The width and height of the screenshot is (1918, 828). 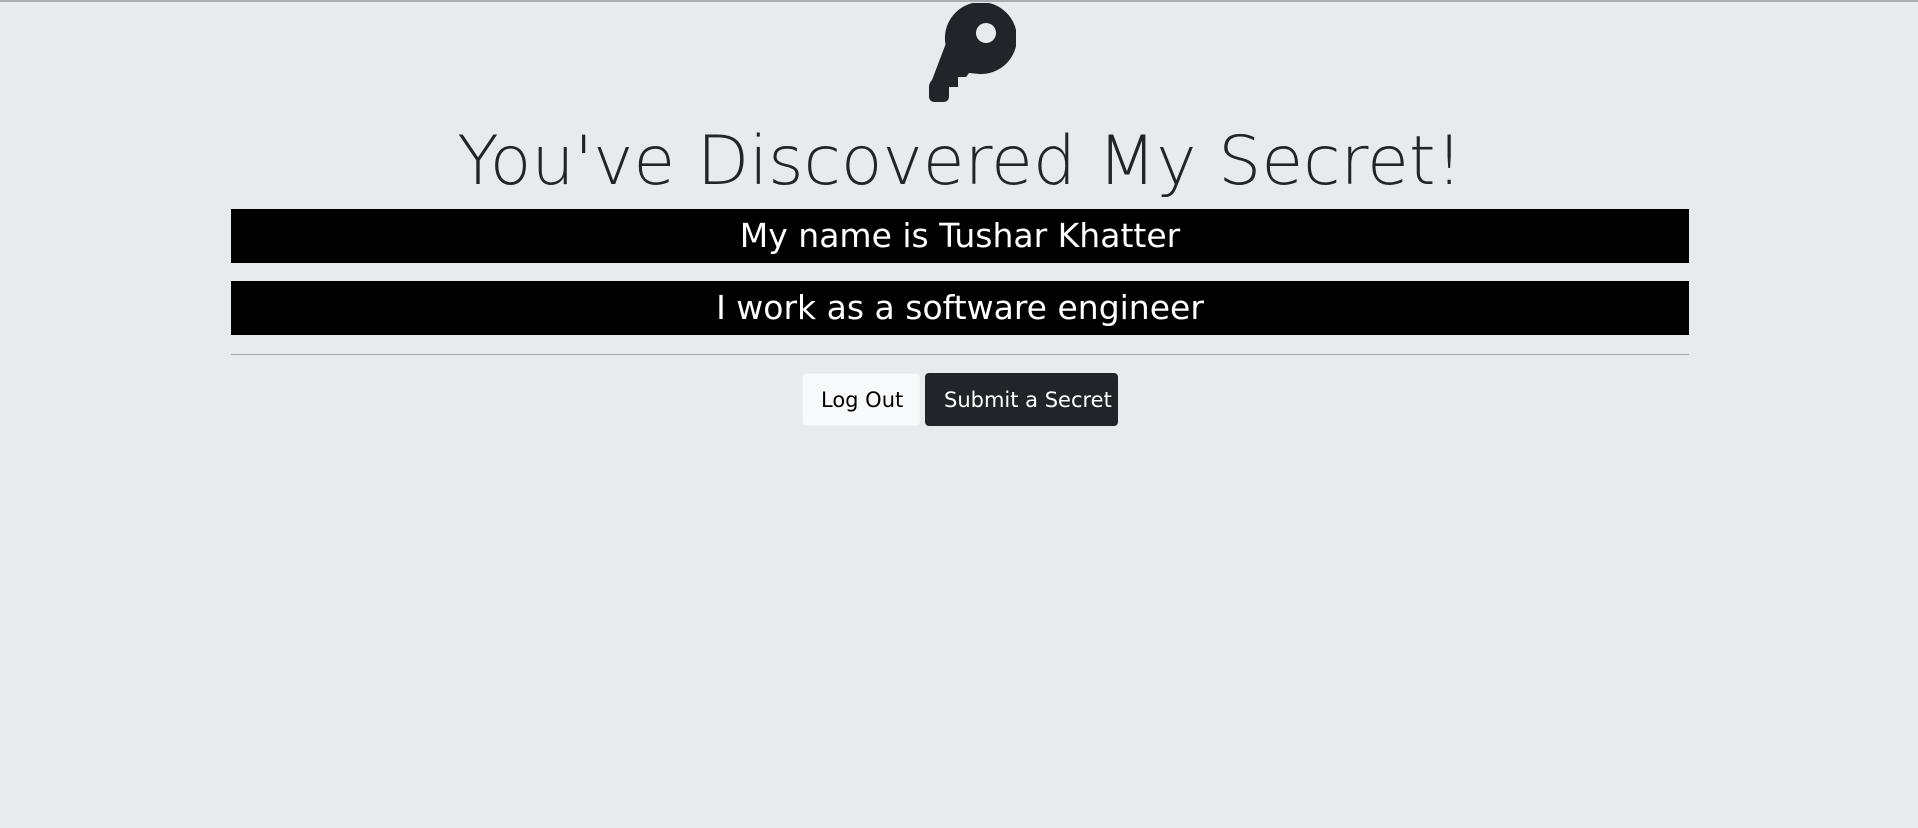 What do you see at coordinates (960, 308) in the screenshot?
I see `secret-item: I work as a software engineer` at bounding box center [960, 308].